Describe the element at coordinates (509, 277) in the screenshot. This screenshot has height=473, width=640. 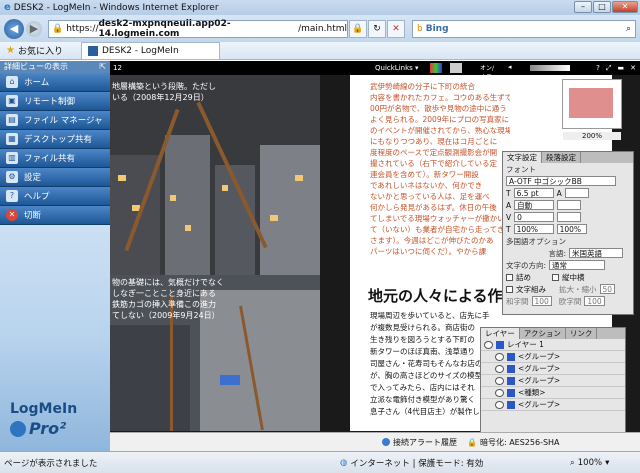
I see `tsume-checkbox` at that location.